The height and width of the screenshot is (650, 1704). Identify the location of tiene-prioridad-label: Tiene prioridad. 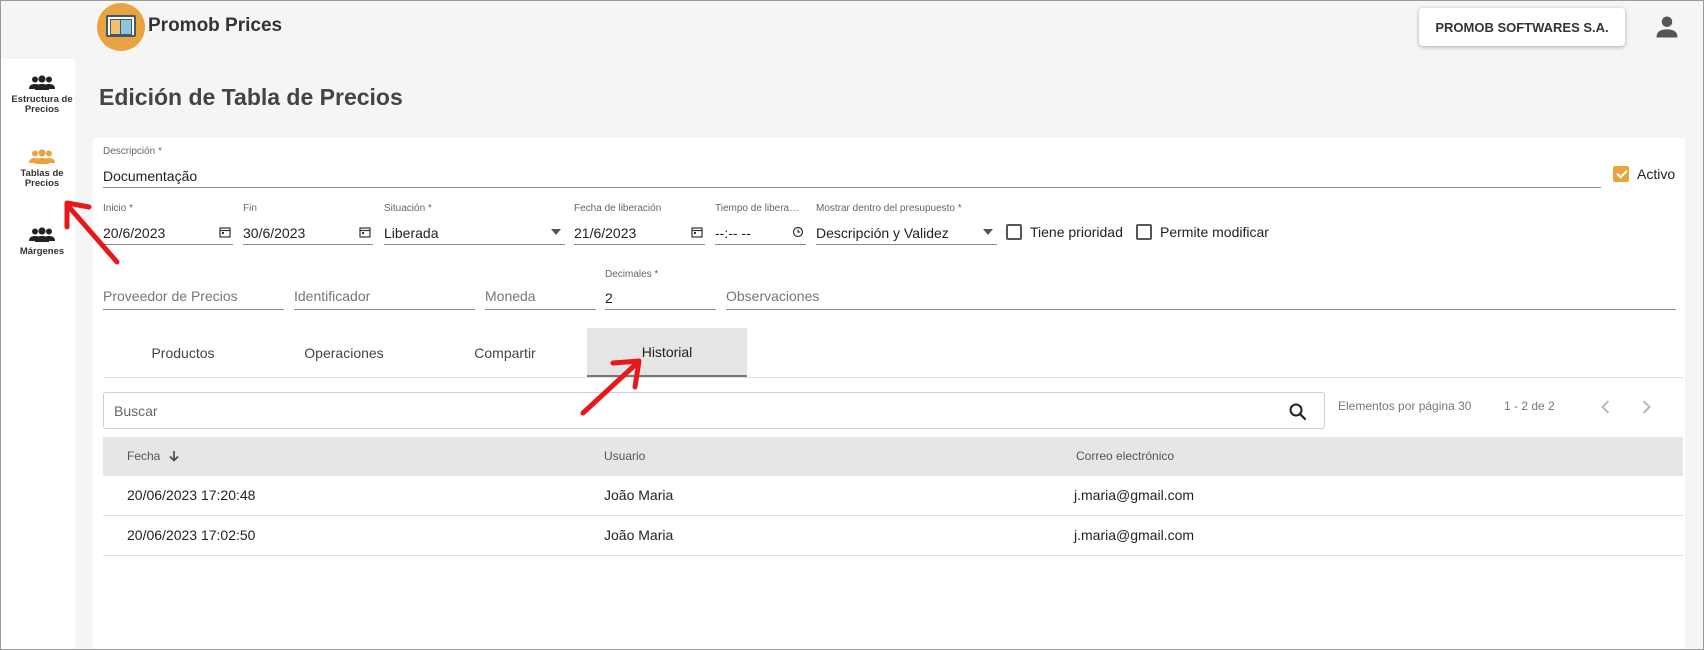
(1076, 232).